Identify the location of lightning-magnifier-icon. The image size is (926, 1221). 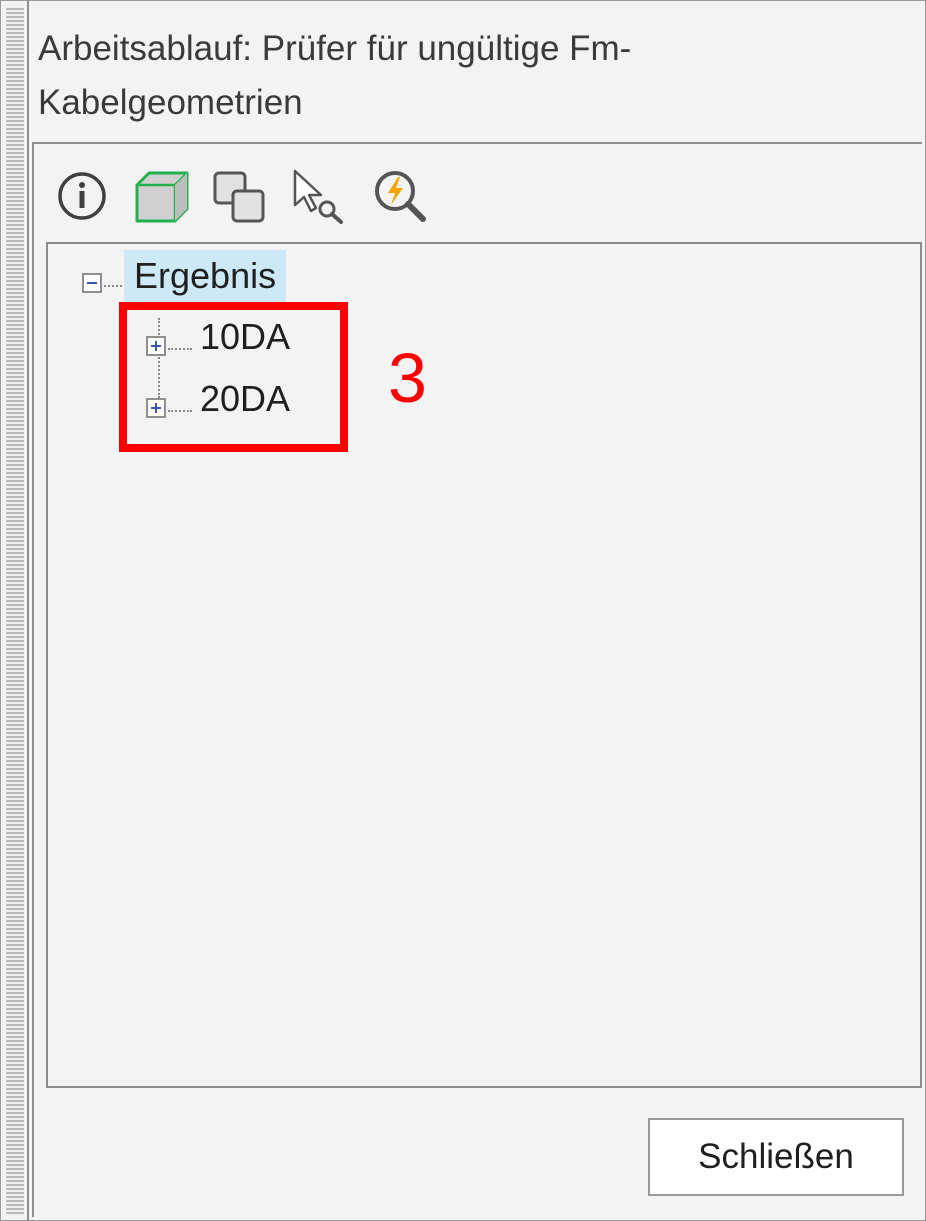
(400, 196).